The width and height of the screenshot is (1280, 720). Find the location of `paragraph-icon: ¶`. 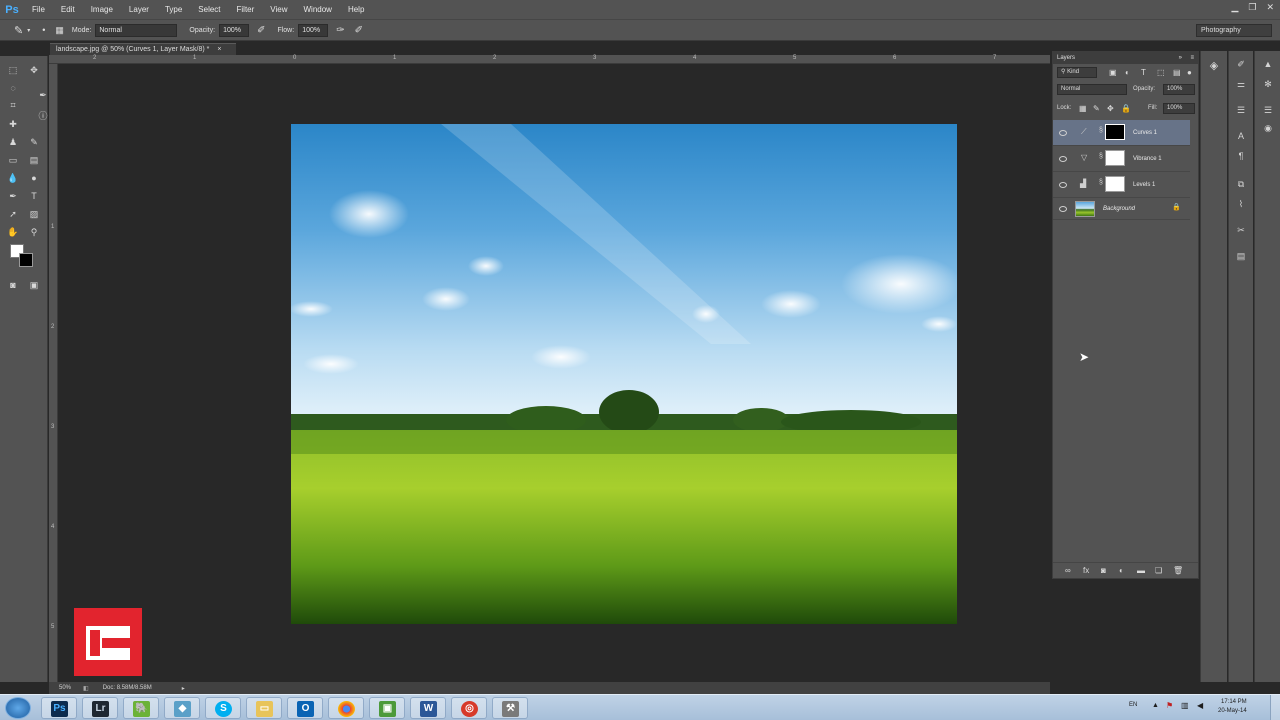

paragraph-icon: ¶ is located at coordinates (1241, 156).